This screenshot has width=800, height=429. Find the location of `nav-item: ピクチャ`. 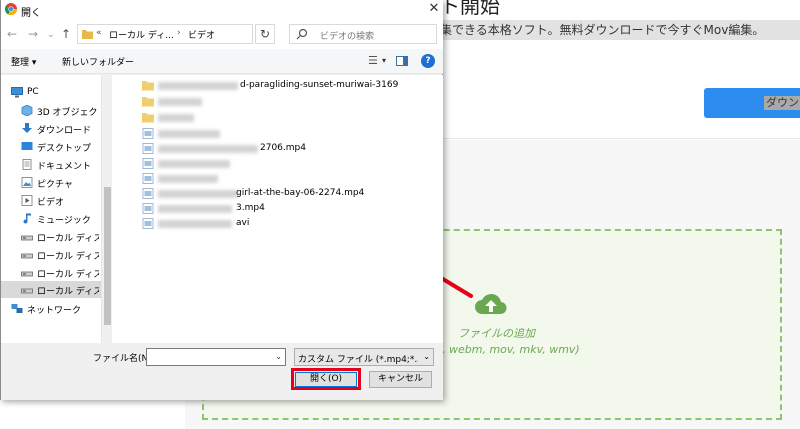

nav-item: ピクチャ is located at coordinates (51, 182).